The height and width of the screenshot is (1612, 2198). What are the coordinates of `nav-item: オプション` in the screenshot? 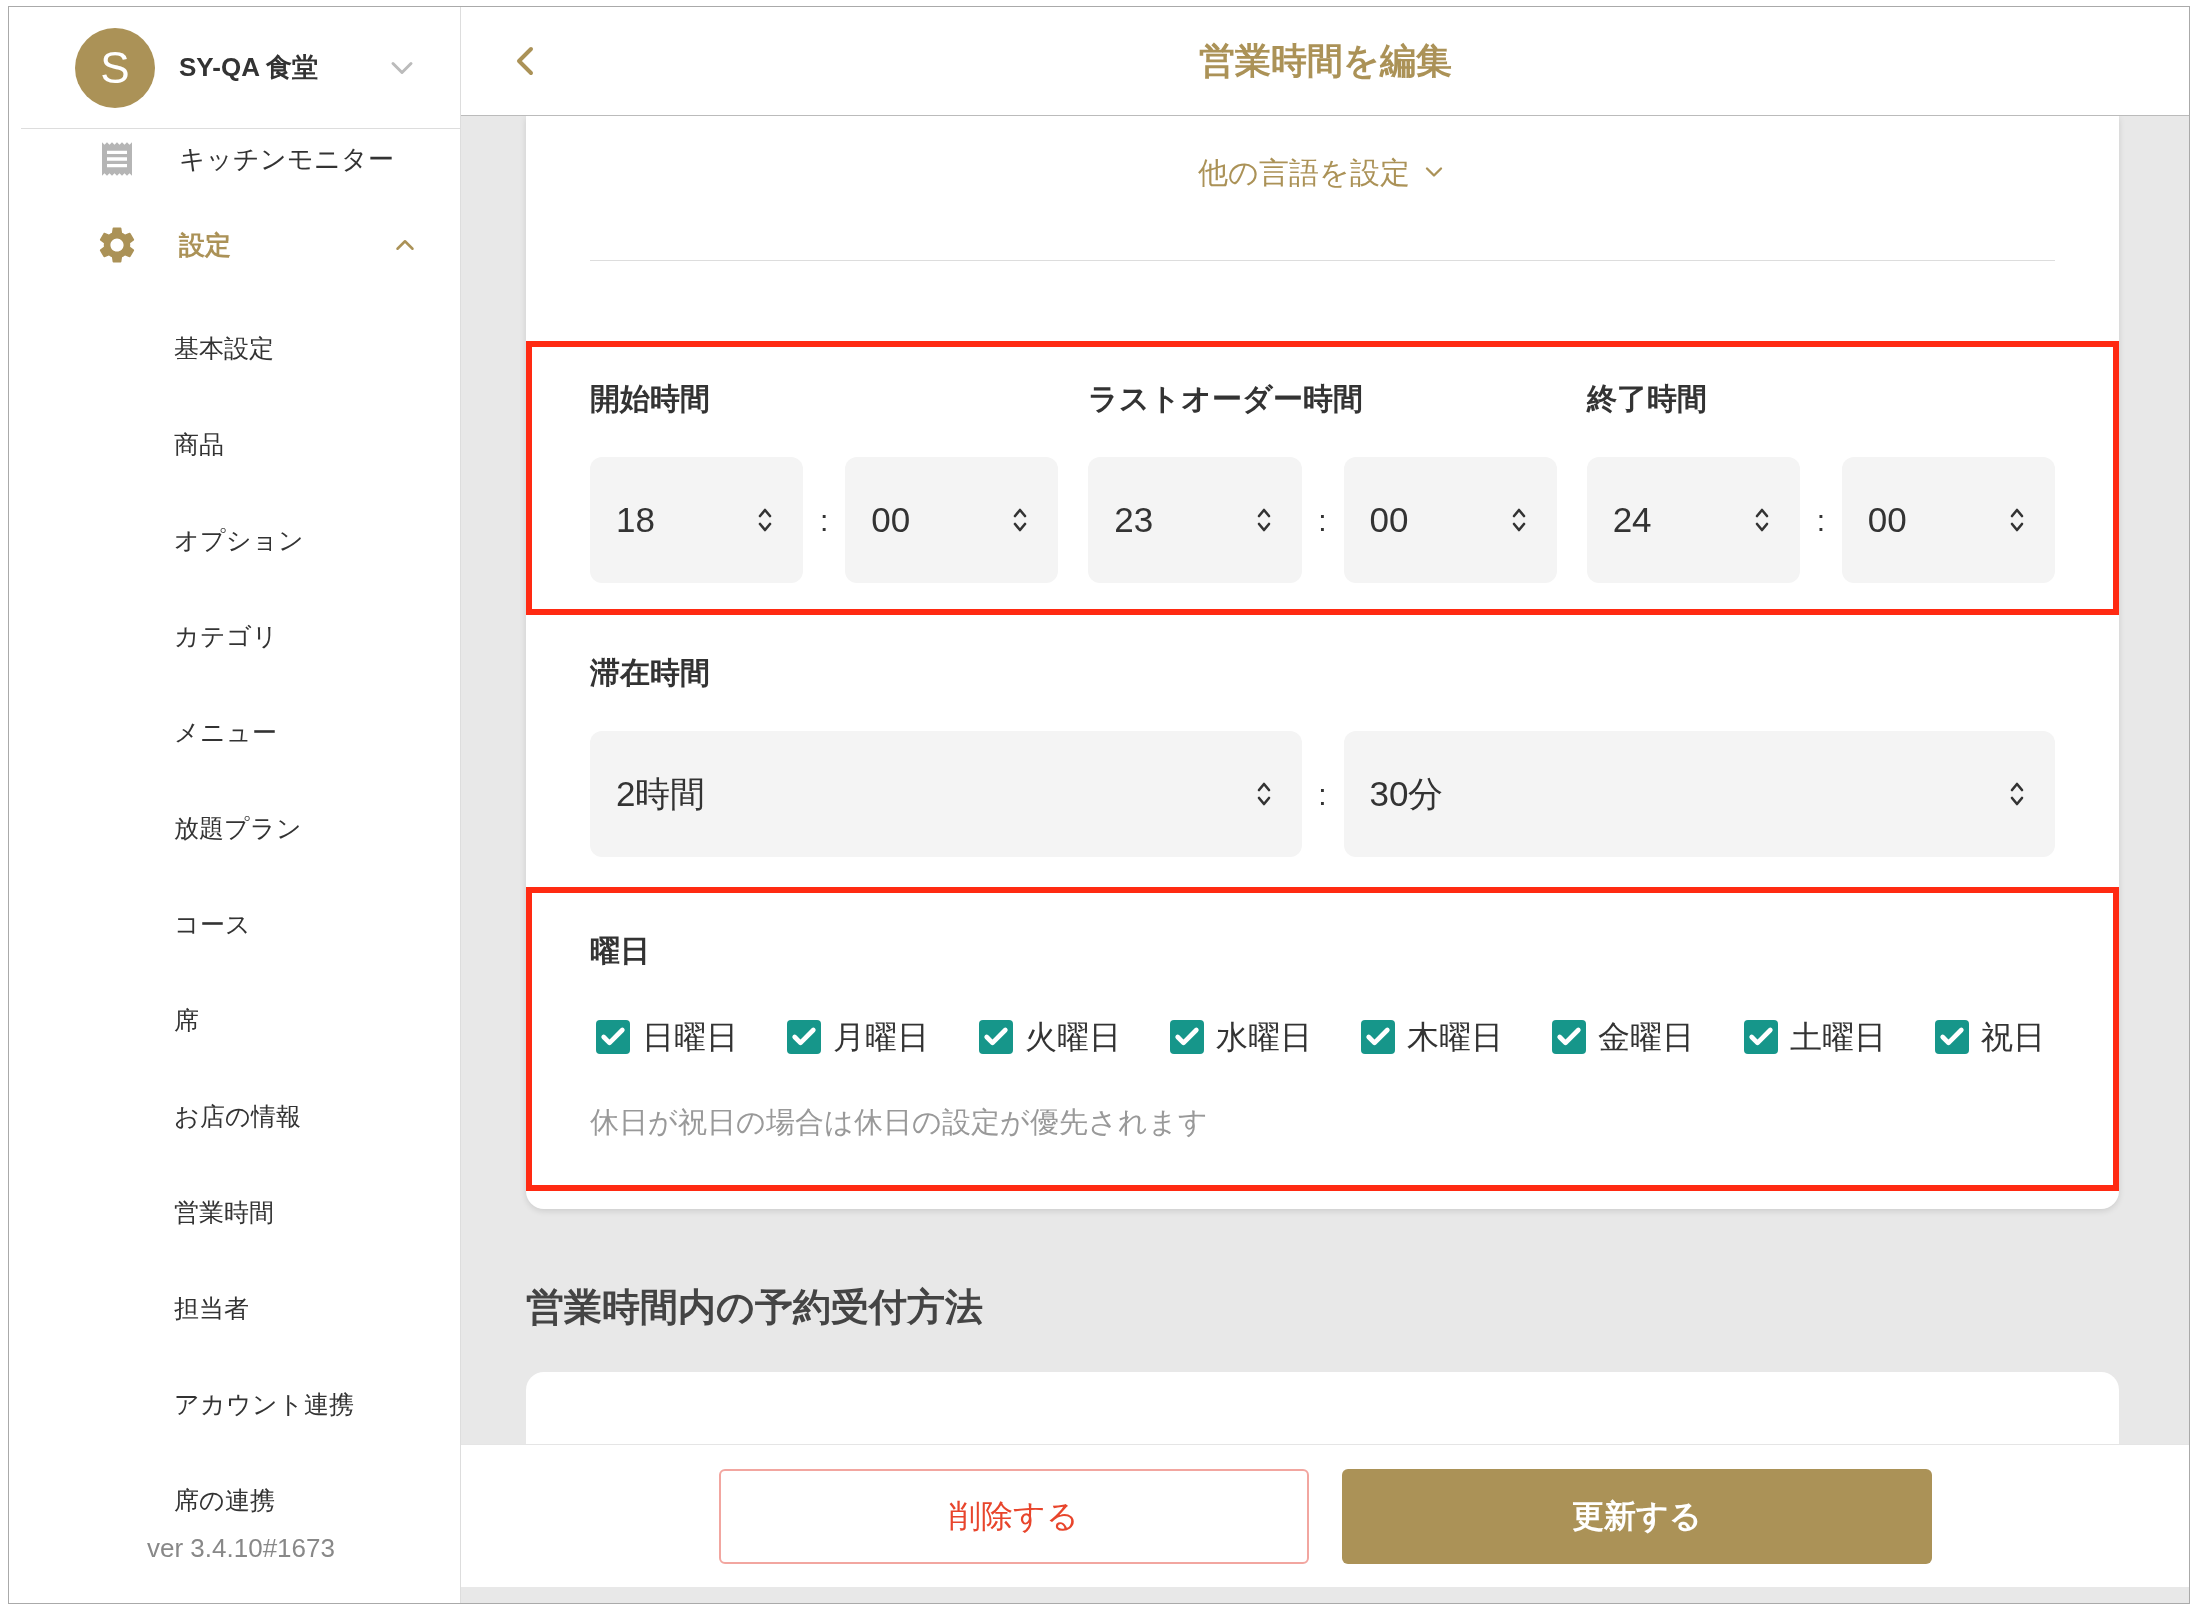 It's located at (239, 541).